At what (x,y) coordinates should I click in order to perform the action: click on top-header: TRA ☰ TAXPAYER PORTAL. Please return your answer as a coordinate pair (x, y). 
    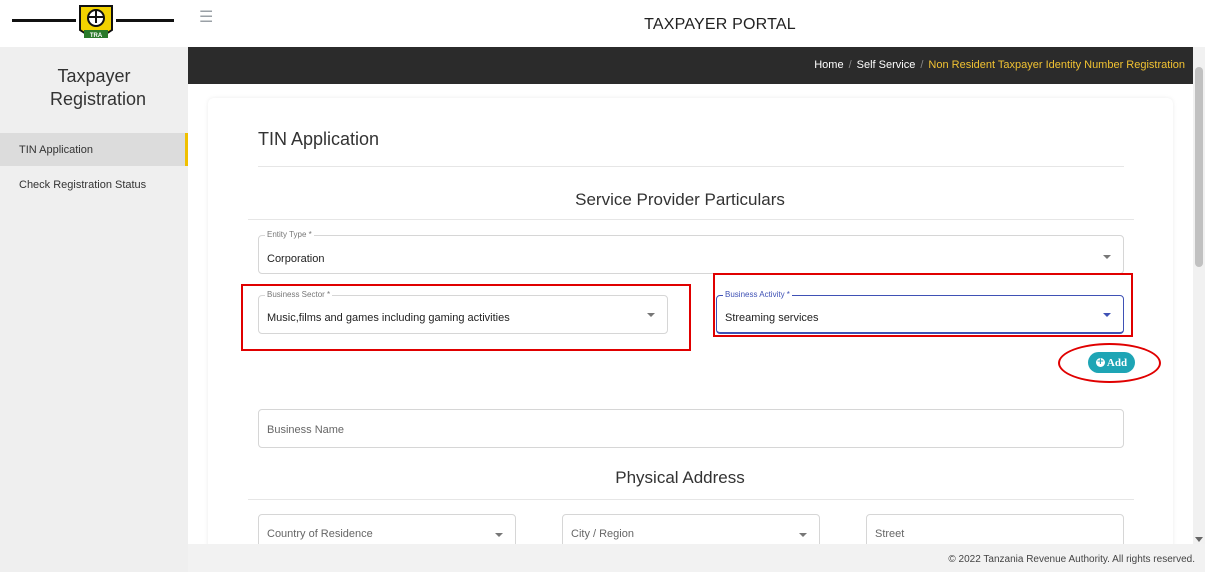
    Looking at the image, I should click on (602, 23).